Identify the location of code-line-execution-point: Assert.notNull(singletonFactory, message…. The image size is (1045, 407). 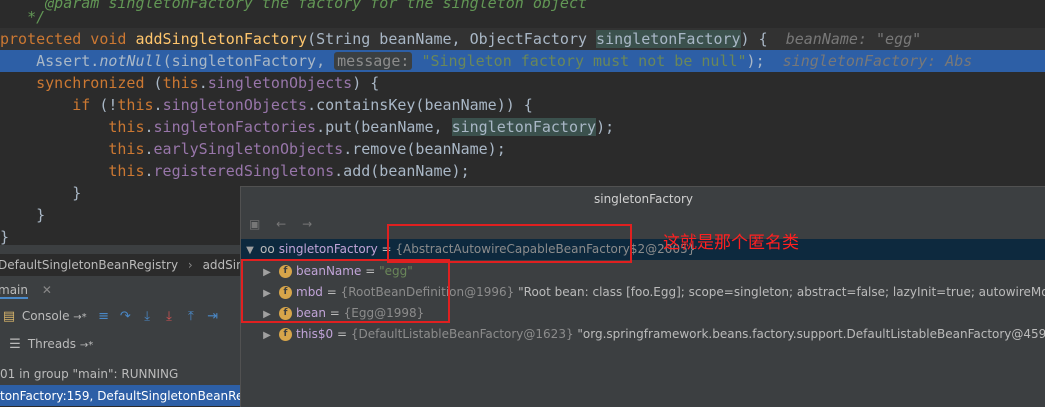
(522, 61).